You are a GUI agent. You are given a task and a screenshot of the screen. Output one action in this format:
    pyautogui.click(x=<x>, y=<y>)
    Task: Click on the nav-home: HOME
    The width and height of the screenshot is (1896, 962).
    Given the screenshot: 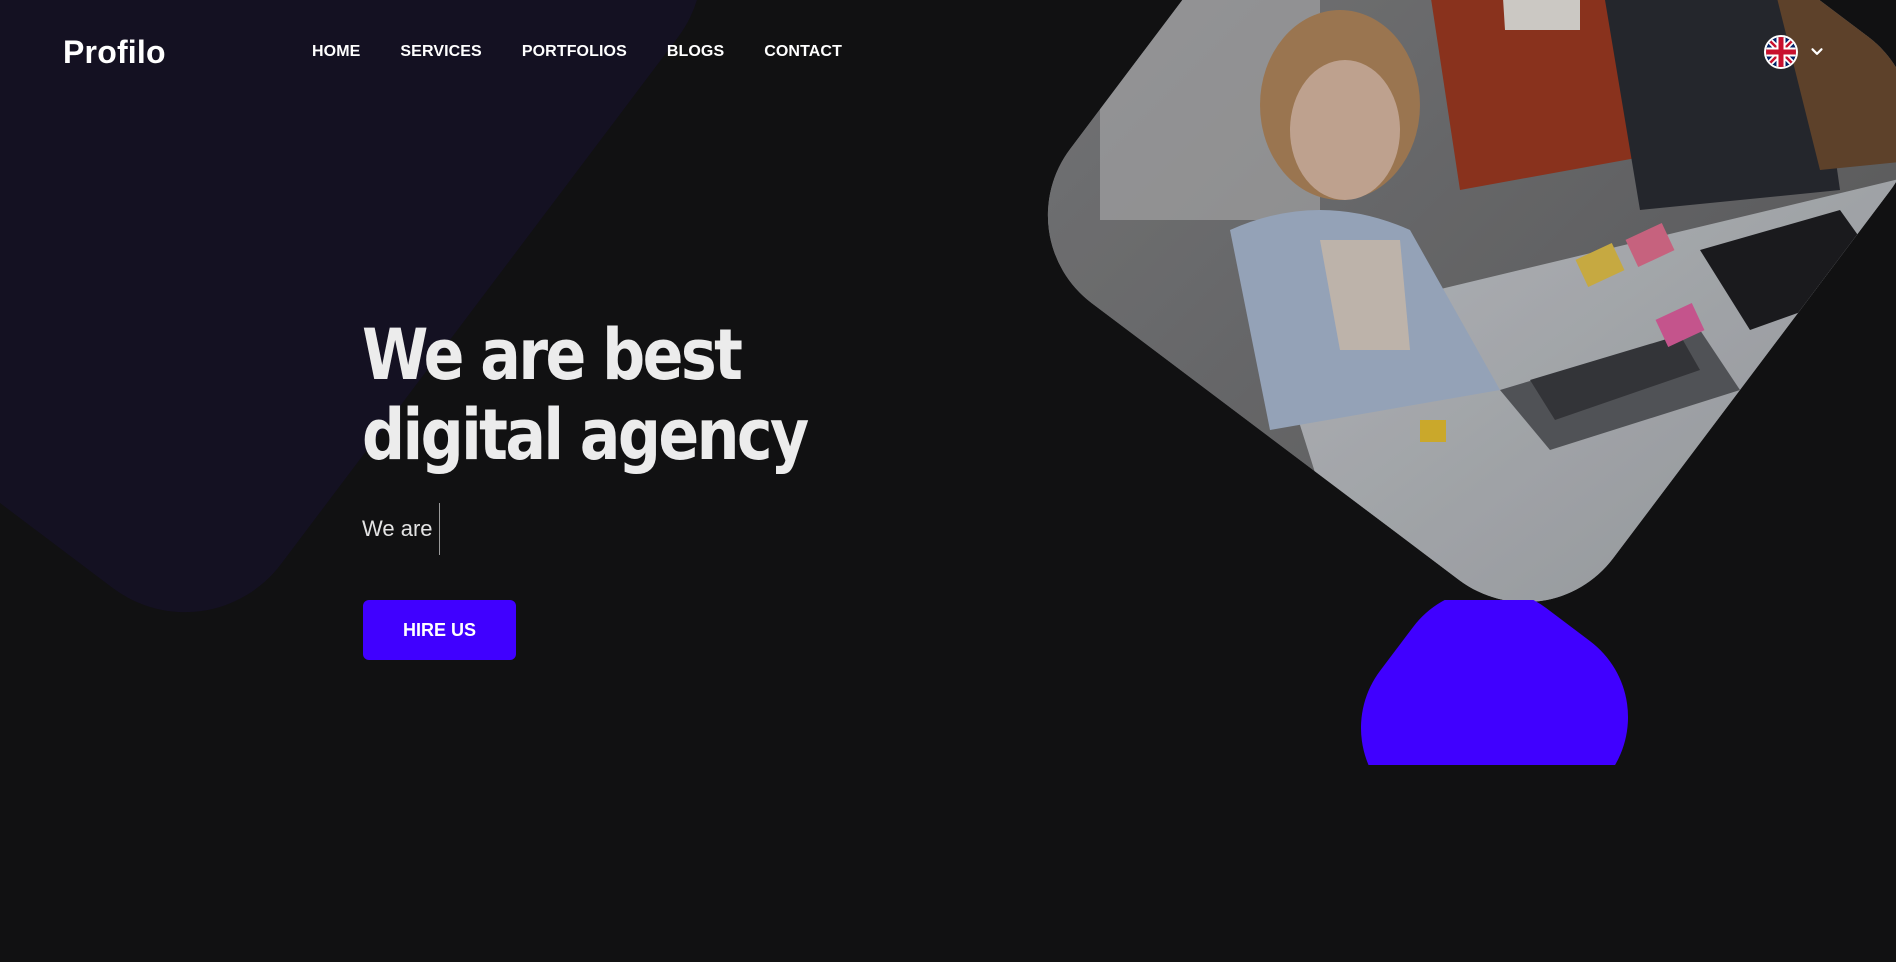 What is the action you would take?
    pyautogui.click(x=336, y=52)
    